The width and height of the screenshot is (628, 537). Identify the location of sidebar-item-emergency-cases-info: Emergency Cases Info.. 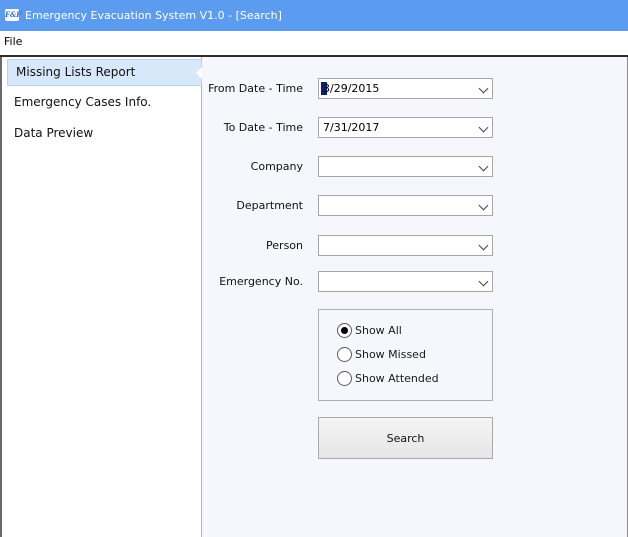
(82, 102).